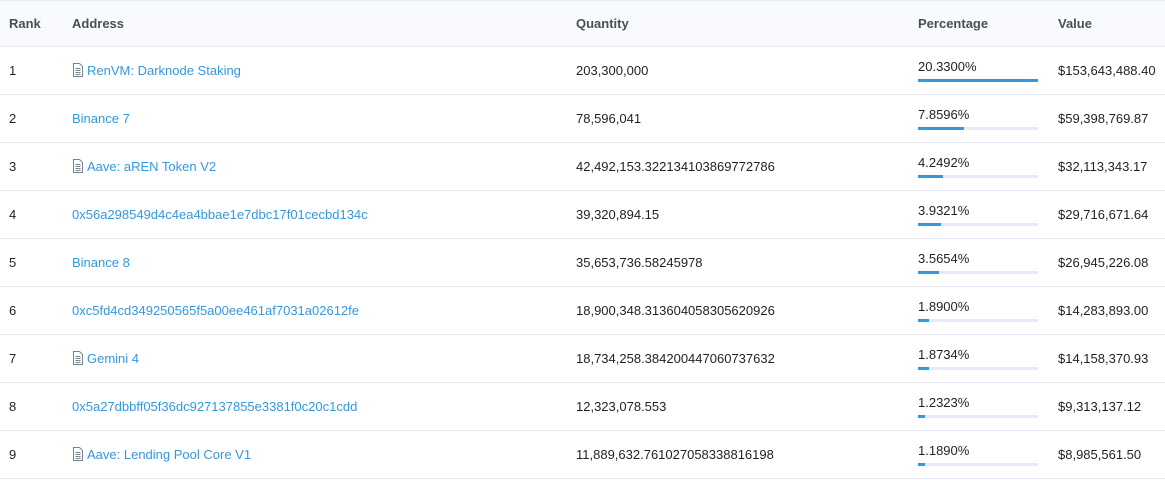 The width and height of the screenshot is (1165, 480). What do you see at coordinates (164, 70) in the screenshot?
I see `address-link: RenVM: Darknode Staking` at bounding box center [164, 70].